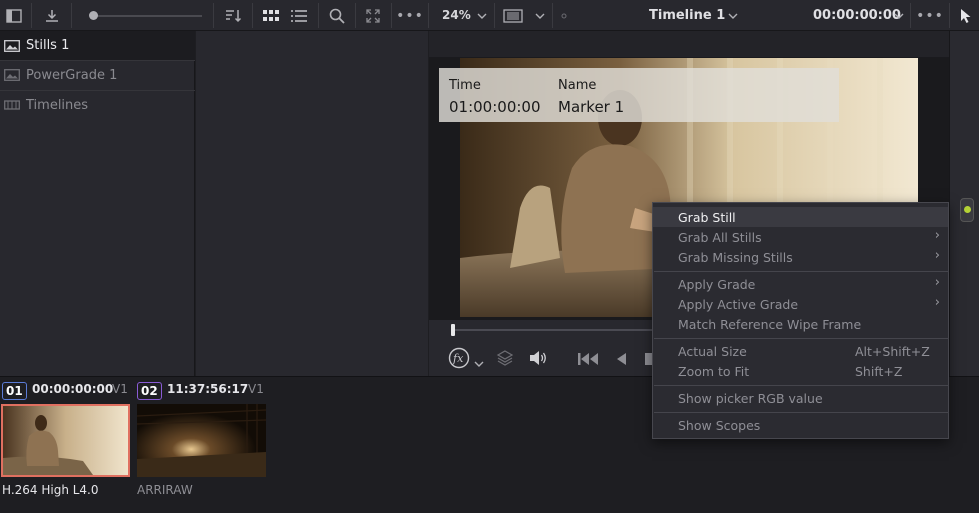  I want to click on menu-item-zoom-to-fit: Zoom to Fit Shift+Z, so click(800, 371).